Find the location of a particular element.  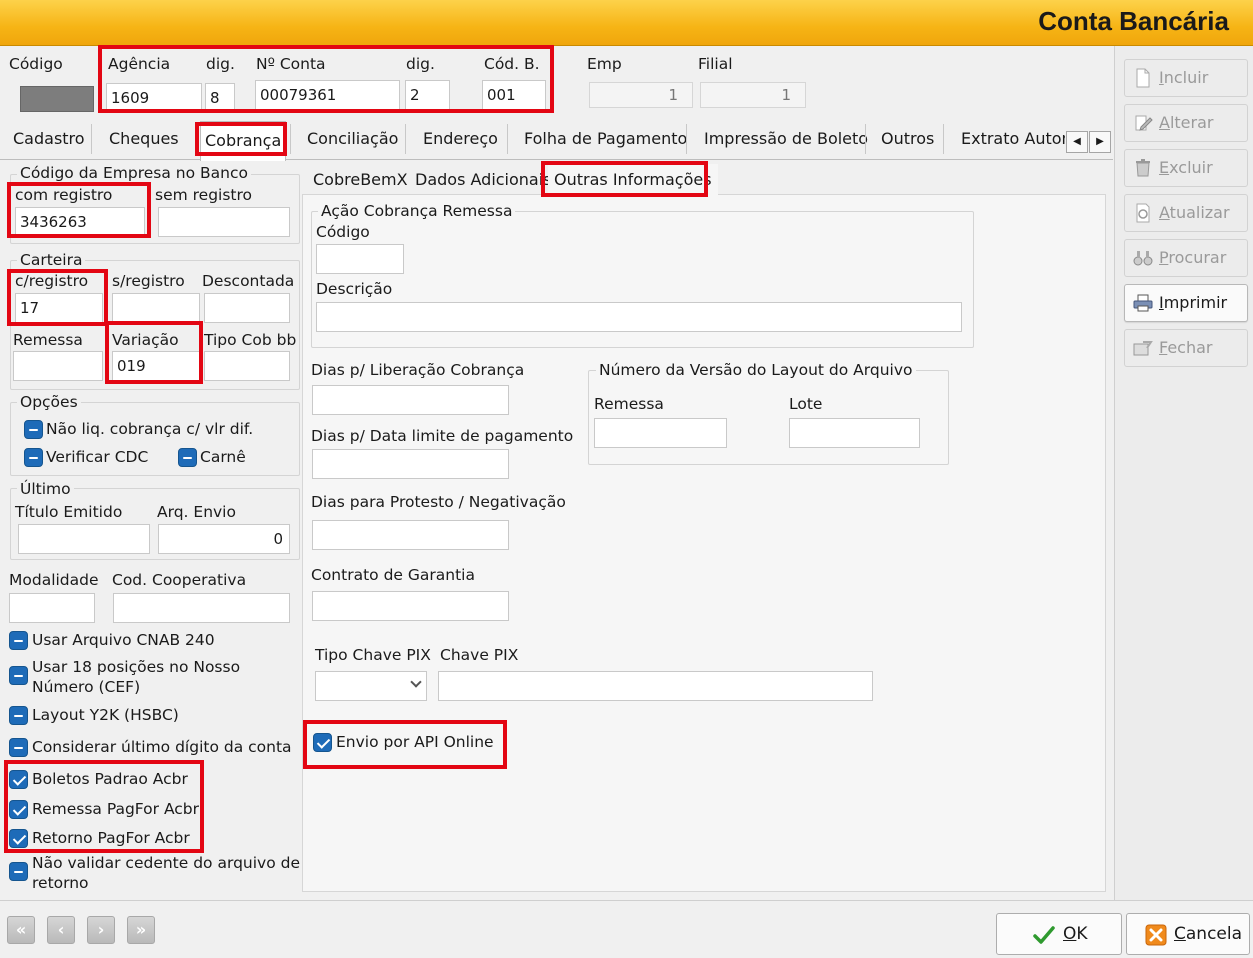

incluir-label: ncluir is located at coordinates (1186, 77).